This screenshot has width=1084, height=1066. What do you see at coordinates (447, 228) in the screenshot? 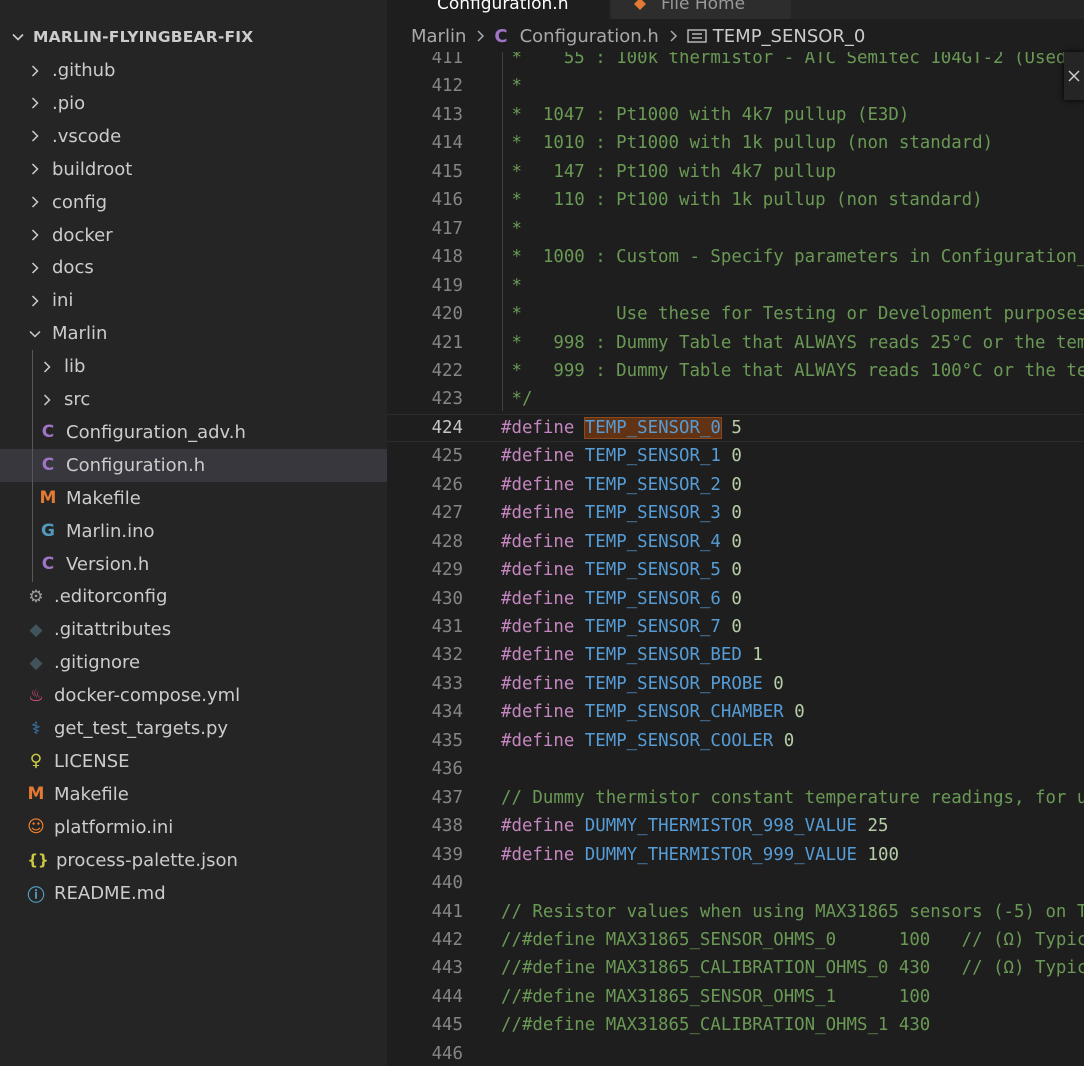
I see `line-number: 417` at bounding box center [447, 228].